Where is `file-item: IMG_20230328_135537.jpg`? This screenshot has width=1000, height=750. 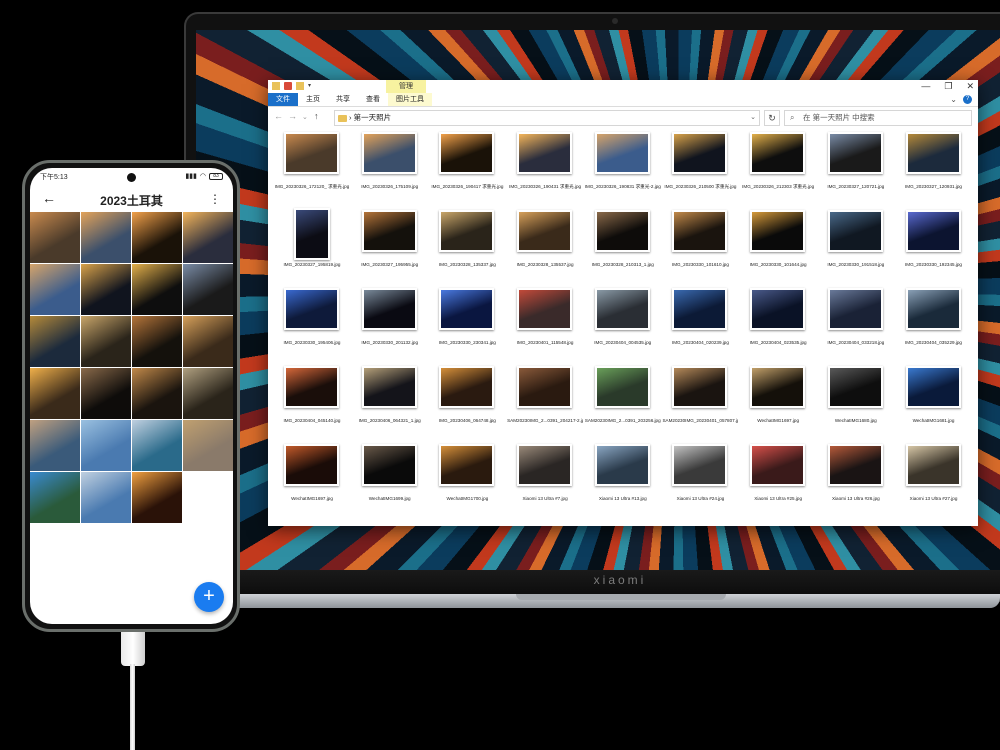 file-item: IMG_20230328_135537.jpg is located at coordinates (546, 247).